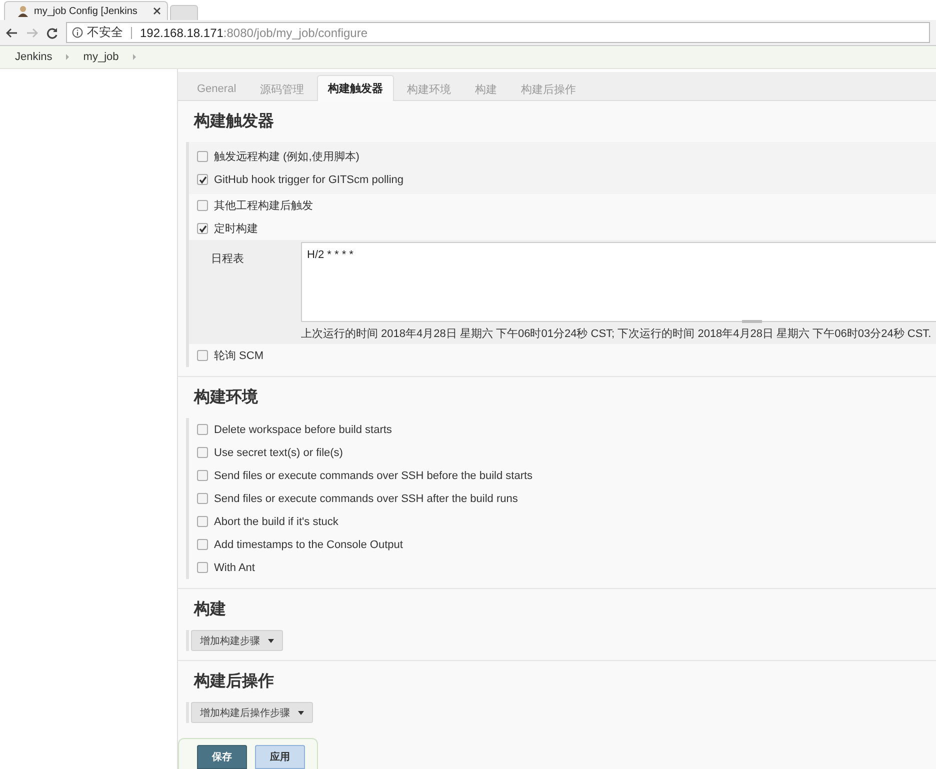 The height and width of the screenshot is (769, 936). I want to click on section-heading: 构建后操作, so click(234, 681).